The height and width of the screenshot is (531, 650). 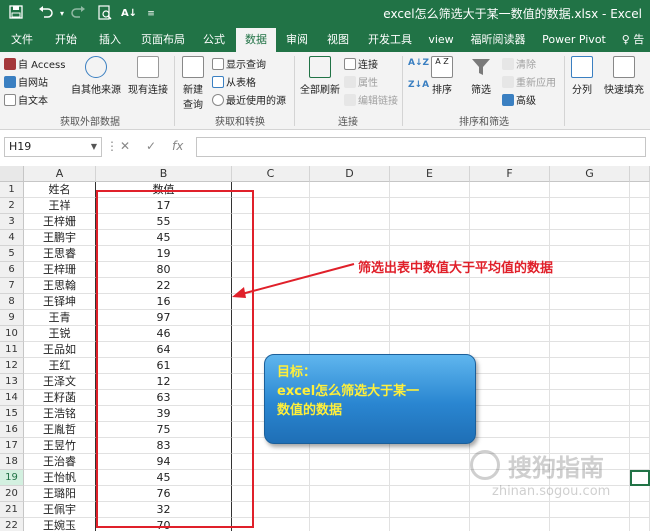 What do you see at coordinates (60, 334) in the screenshot?
I see `cell-name: 王锐` at bounding box center [60, 334].